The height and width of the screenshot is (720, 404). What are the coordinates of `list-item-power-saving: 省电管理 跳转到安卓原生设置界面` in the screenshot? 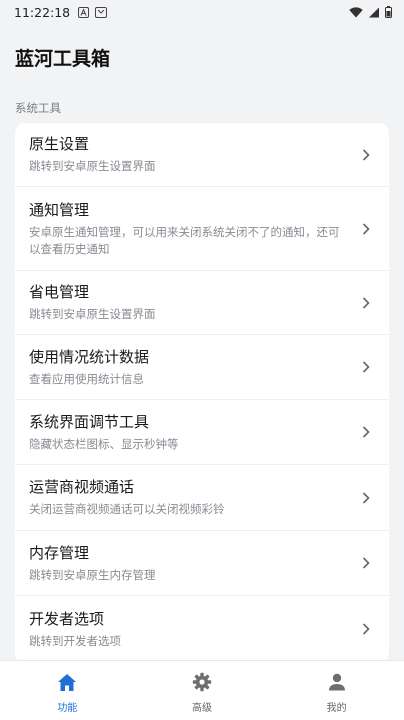 It's located at (202, 303).